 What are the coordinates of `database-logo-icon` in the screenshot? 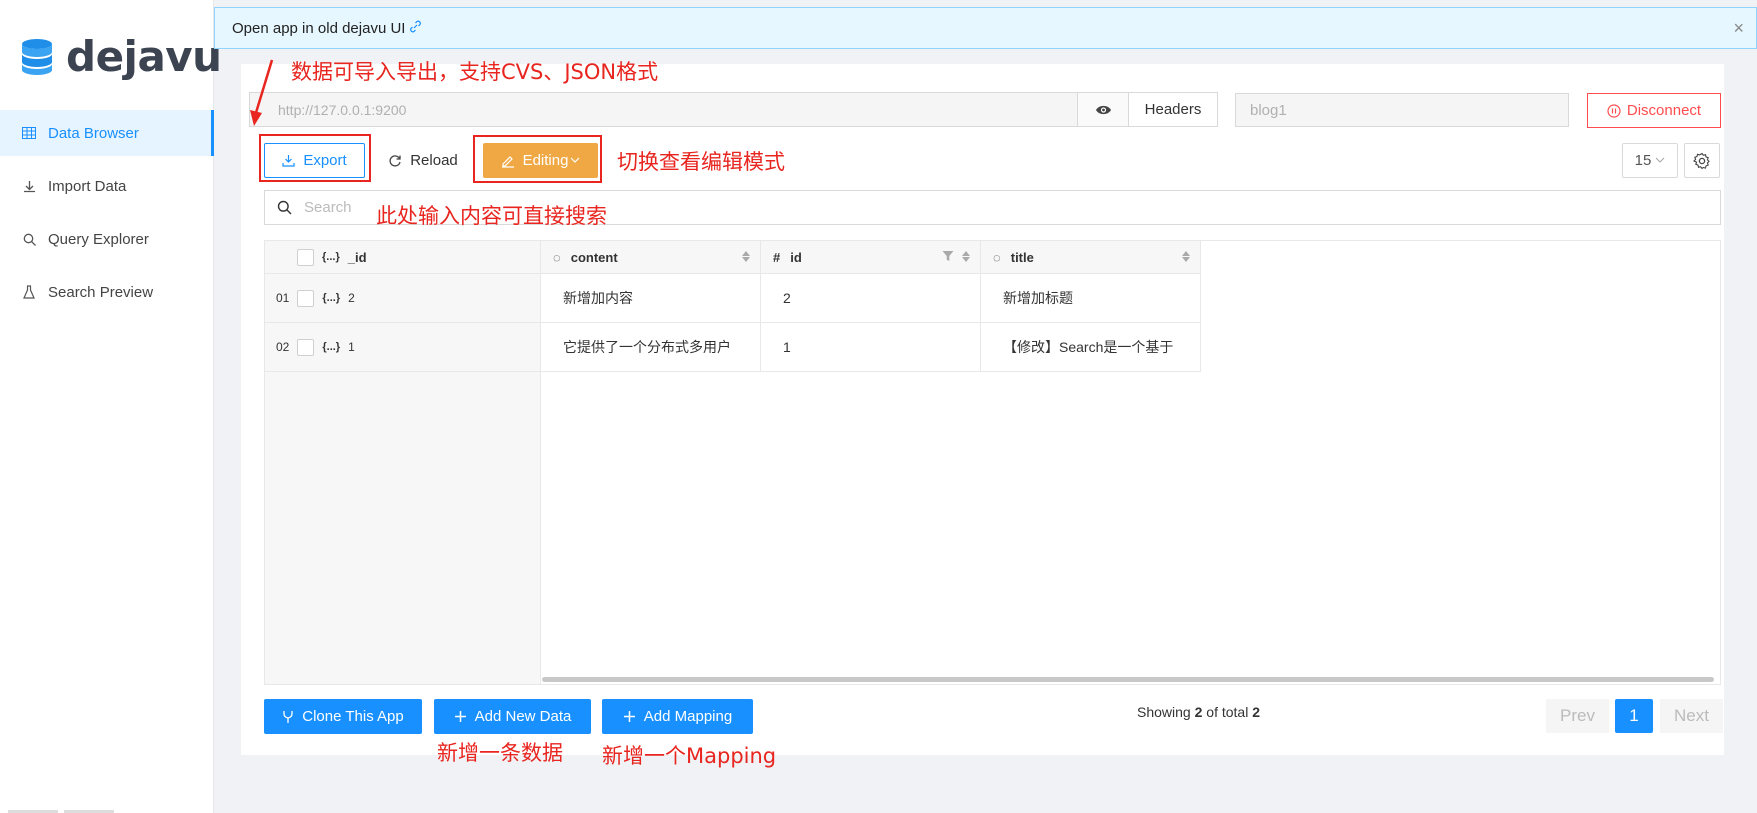 It's located at (37, 56).